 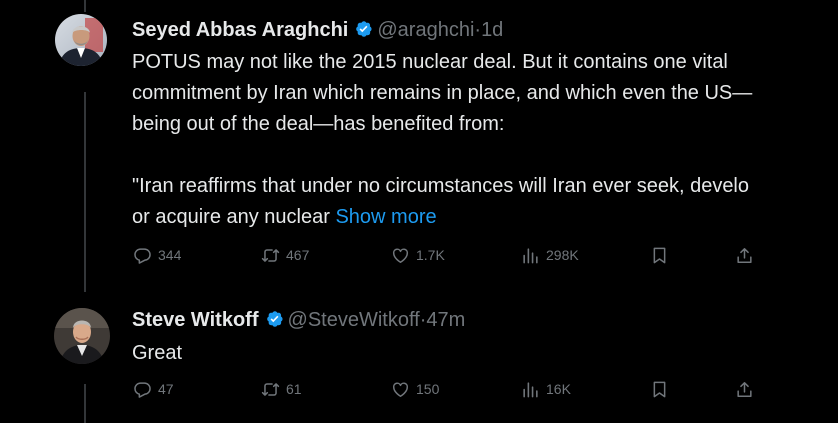 What do you see at coordinates (195, 320) in the screenshot?
I see `author-name: Steve Witkoff` at bounding box center [195, 320].